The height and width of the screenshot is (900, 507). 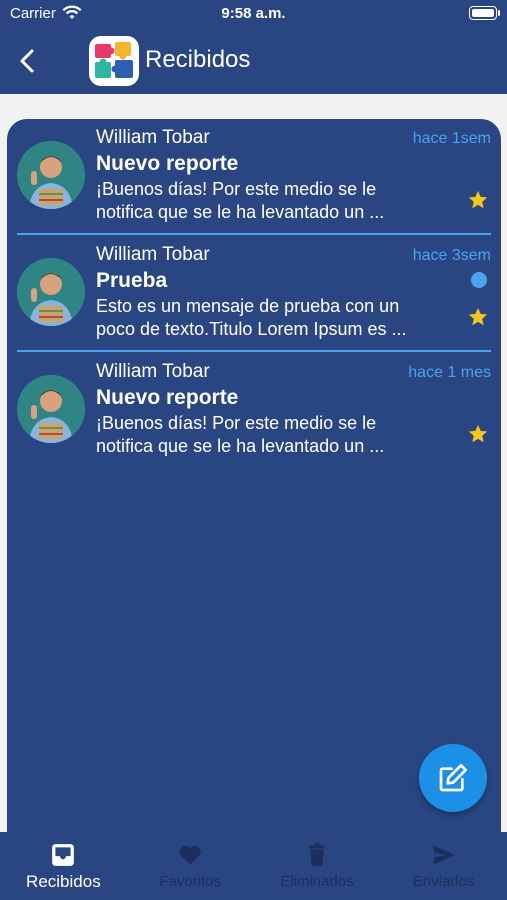 What do you see at coordinates (190, 866) in the screenshot?
I see `nav-favoritos: Favoritos` at bounding box center [190, 866].